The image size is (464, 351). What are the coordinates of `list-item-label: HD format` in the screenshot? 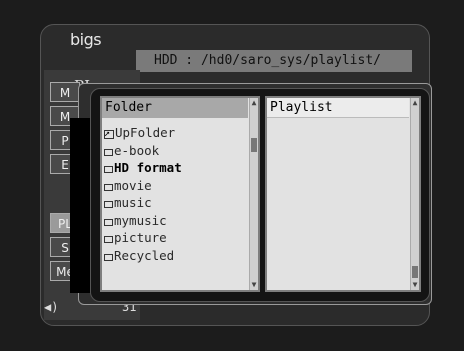 It's located at (148, 167).